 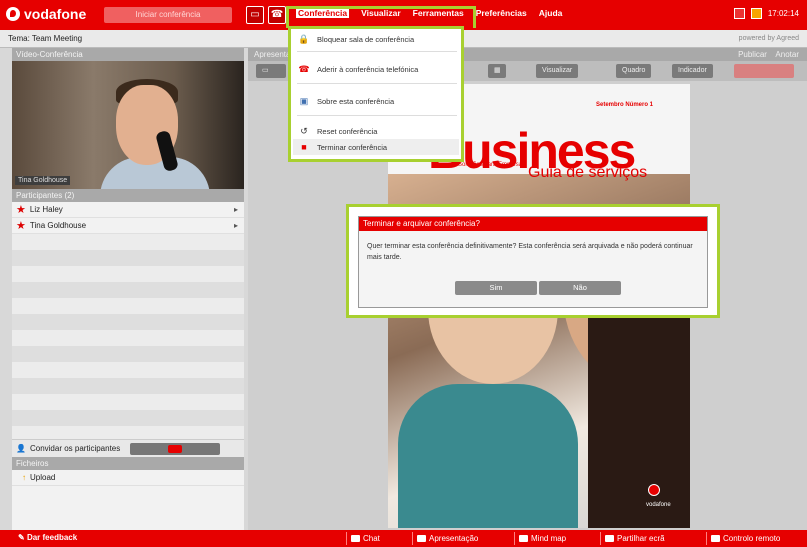 I want to click on start-conference-button: Iniciar conferência, so click(x=168, y=15).